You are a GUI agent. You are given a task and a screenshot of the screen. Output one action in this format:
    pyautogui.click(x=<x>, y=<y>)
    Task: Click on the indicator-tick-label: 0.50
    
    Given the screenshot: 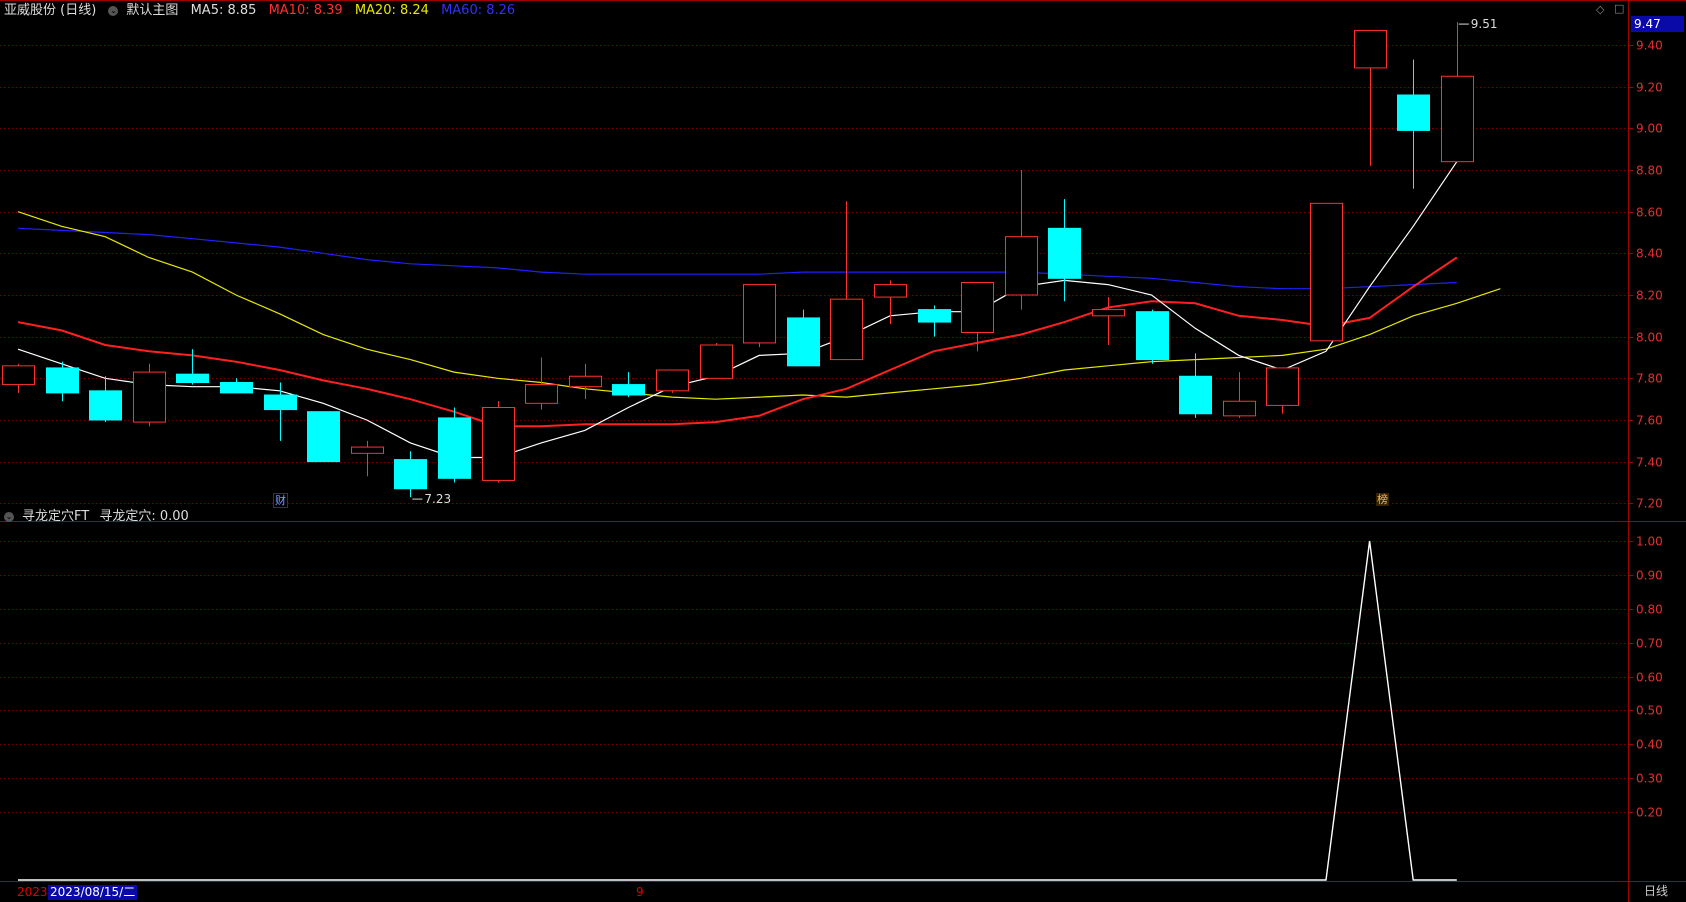 What is the action you would take?
    pyautogui.click(x=1649, y=711)
    